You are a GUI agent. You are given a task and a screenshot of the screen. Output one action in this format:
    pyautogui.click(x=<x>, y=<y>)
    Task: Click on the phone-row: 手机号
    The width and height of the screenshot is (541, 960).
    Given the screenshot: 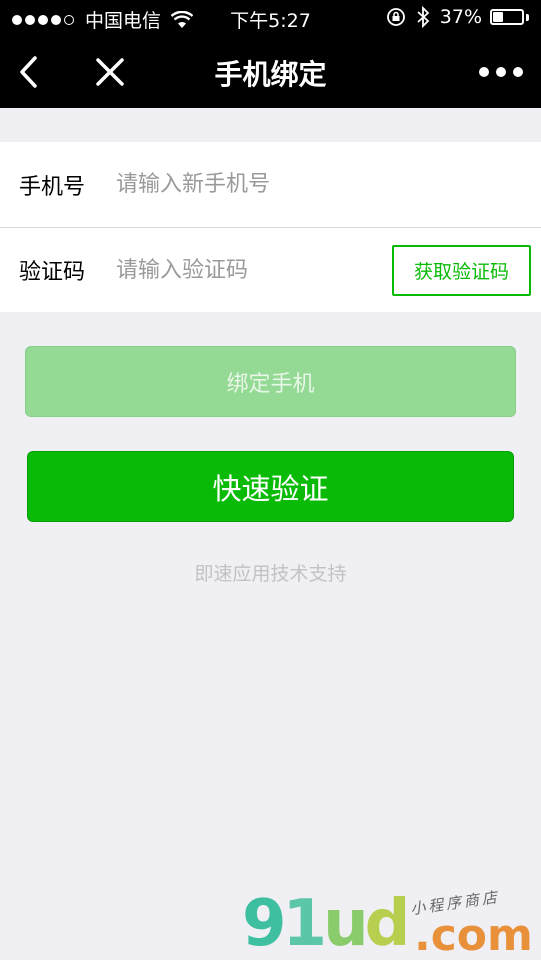 What is the action you would take?
    pyautogui.click(x=270, y=184)
    